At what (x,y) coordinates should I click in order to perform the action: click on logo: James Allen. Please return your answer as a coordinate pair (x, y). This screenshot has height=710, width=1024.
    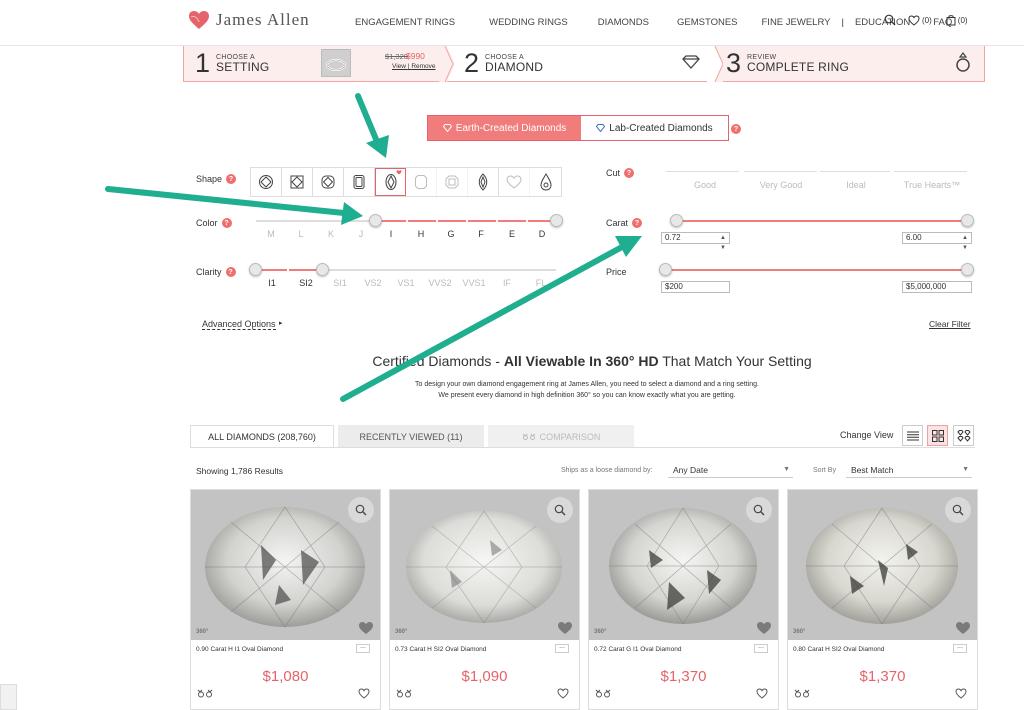
    Looking at the image, I should click on (249, 20).